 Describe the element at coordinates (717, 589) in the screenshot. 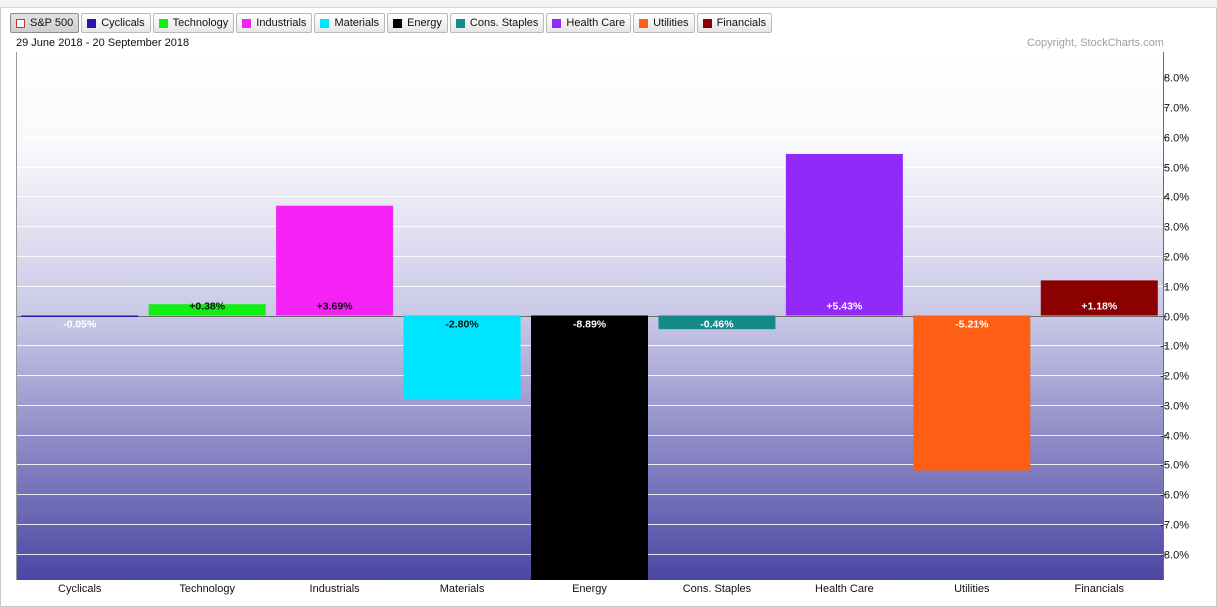

I see `x-category-label: Cons. Staples` at that location.